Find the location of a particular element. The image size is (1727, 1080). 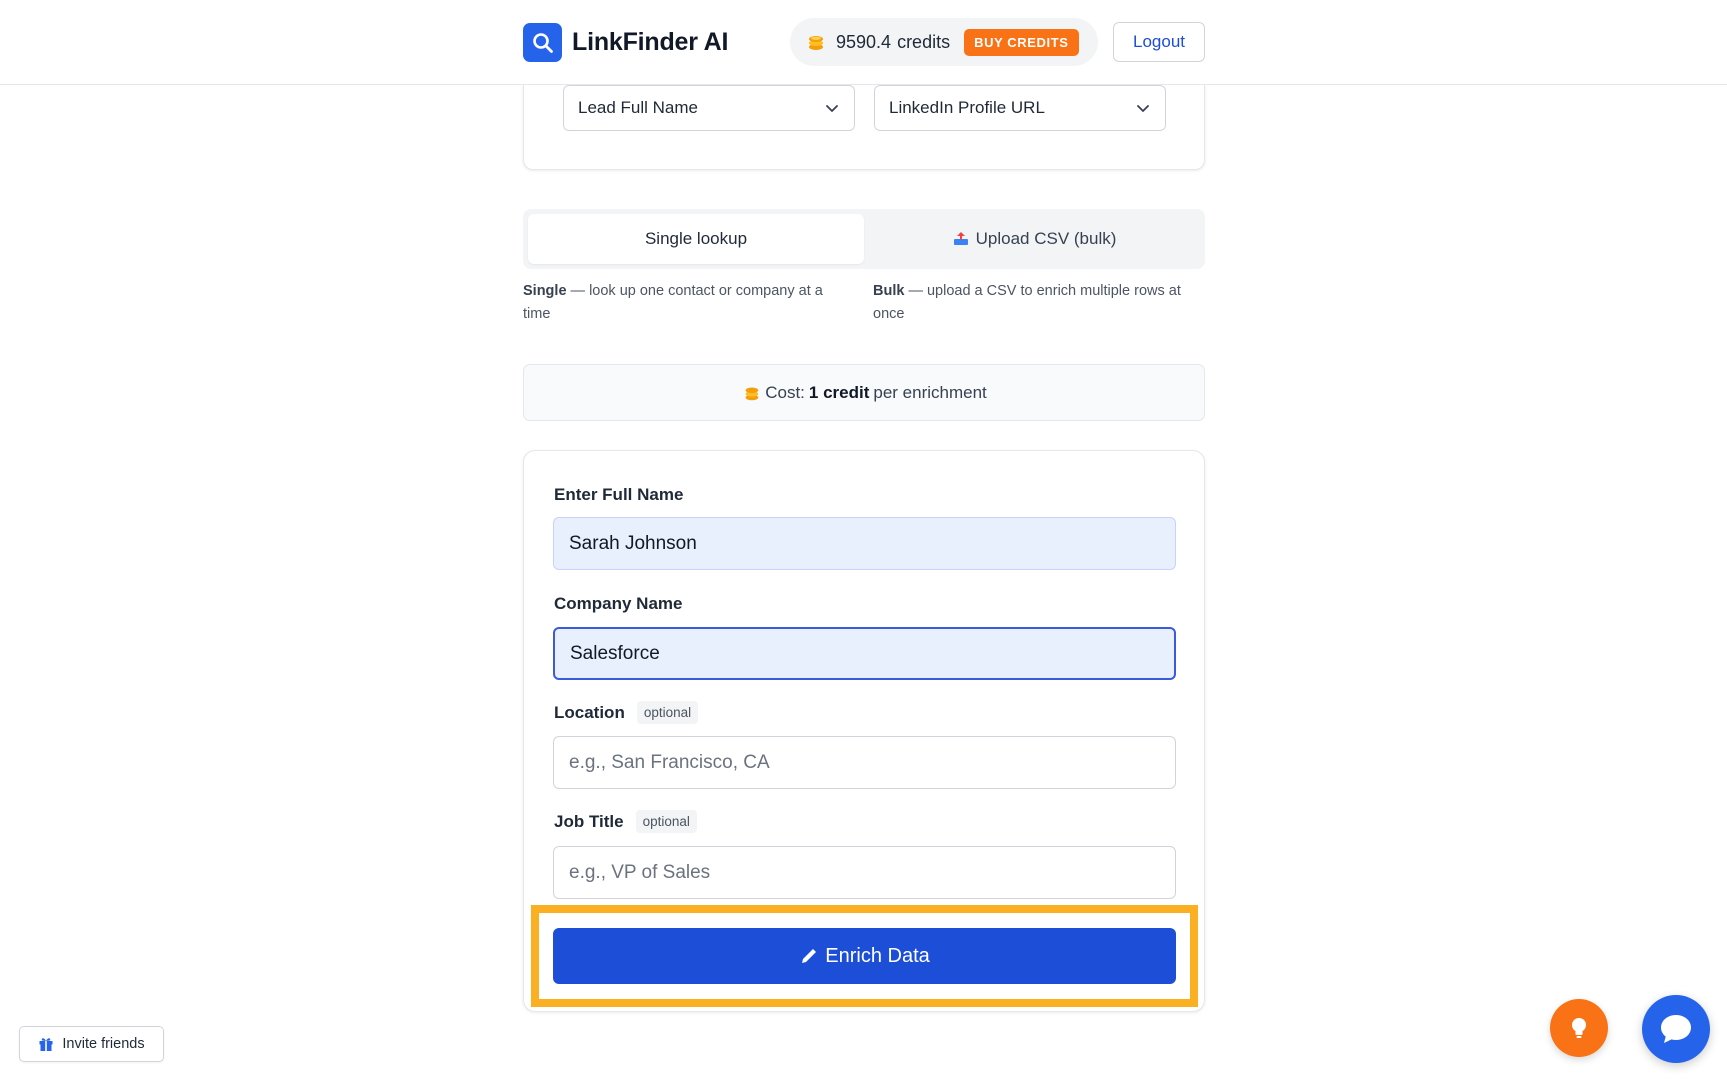

name-column-select: Lead Full Name is located at coordinates (709, 108).